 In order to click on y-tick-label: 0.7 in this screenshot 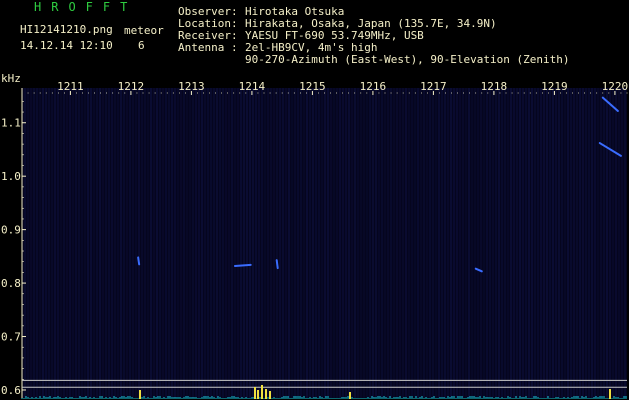, I will do `click(11, 337)`.